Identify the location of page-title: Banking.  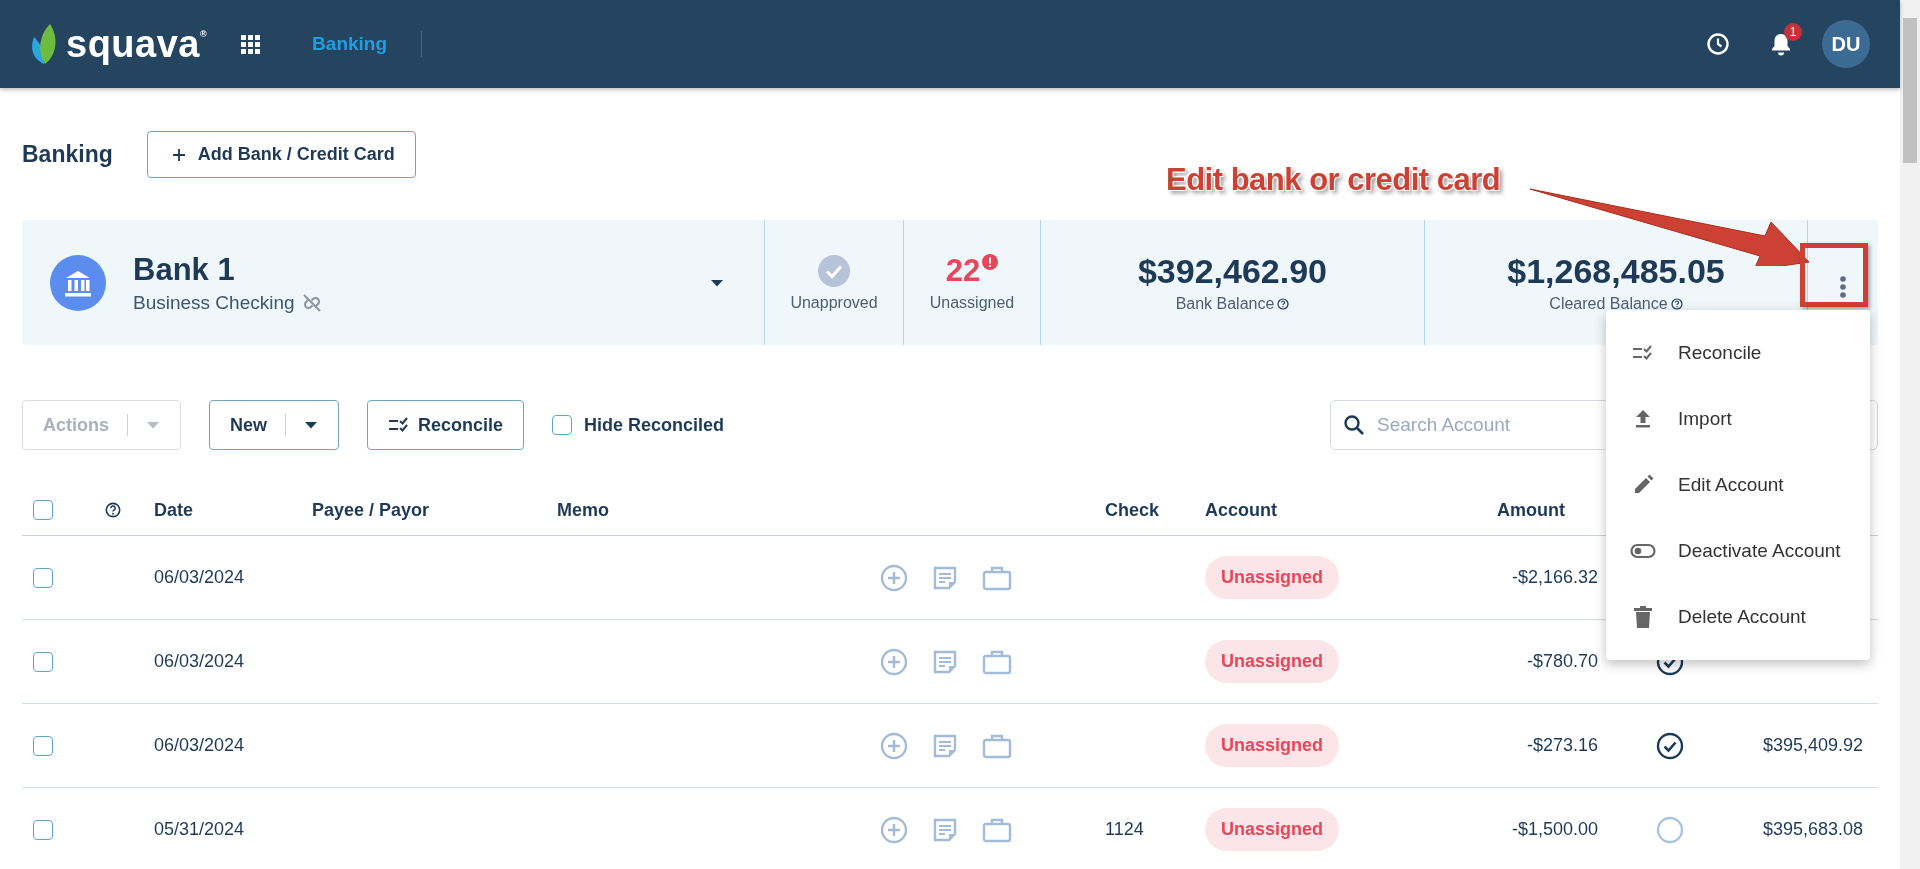
(67, 154).